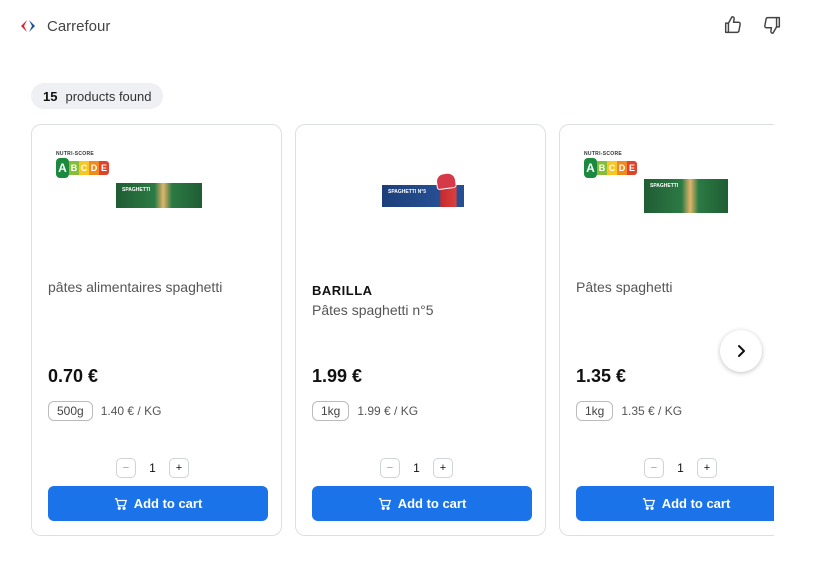 The width and height of the screenshot is (824, 574). I want to click on product-weight: 500g, so click(70, 411).